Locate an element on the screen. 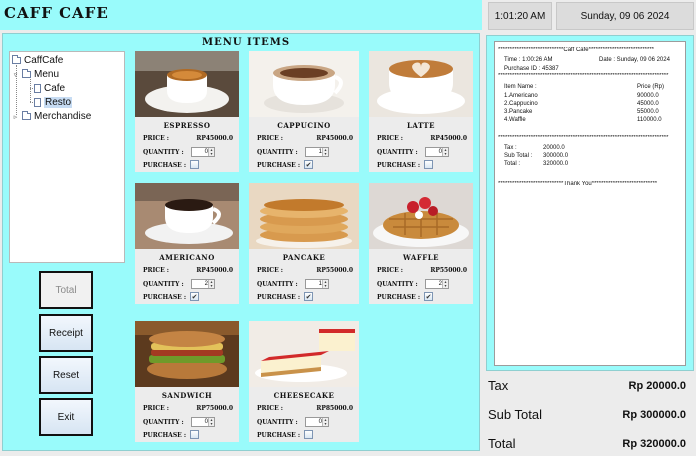 This screenshot has width=696, height=456. receipt-total-label: Total : is located at coordinates (512, 164).